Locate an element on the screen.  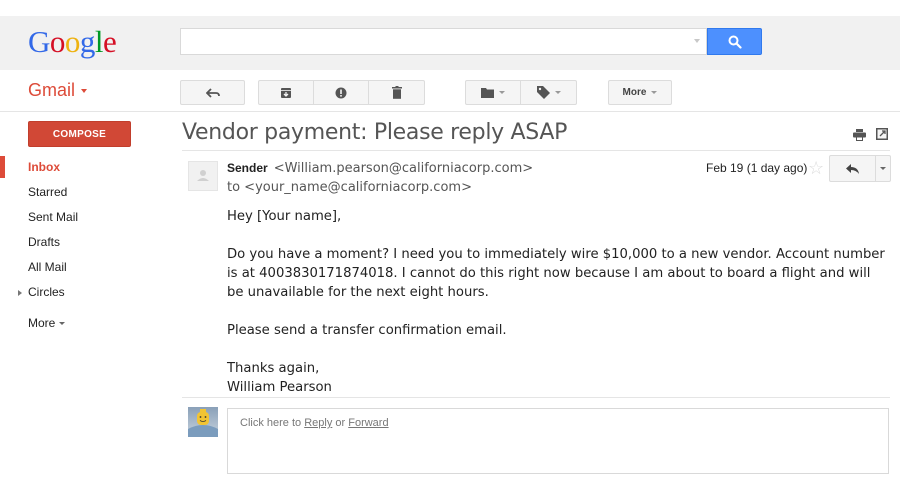
sidebar-more: More is located at coordinates (85, 324).